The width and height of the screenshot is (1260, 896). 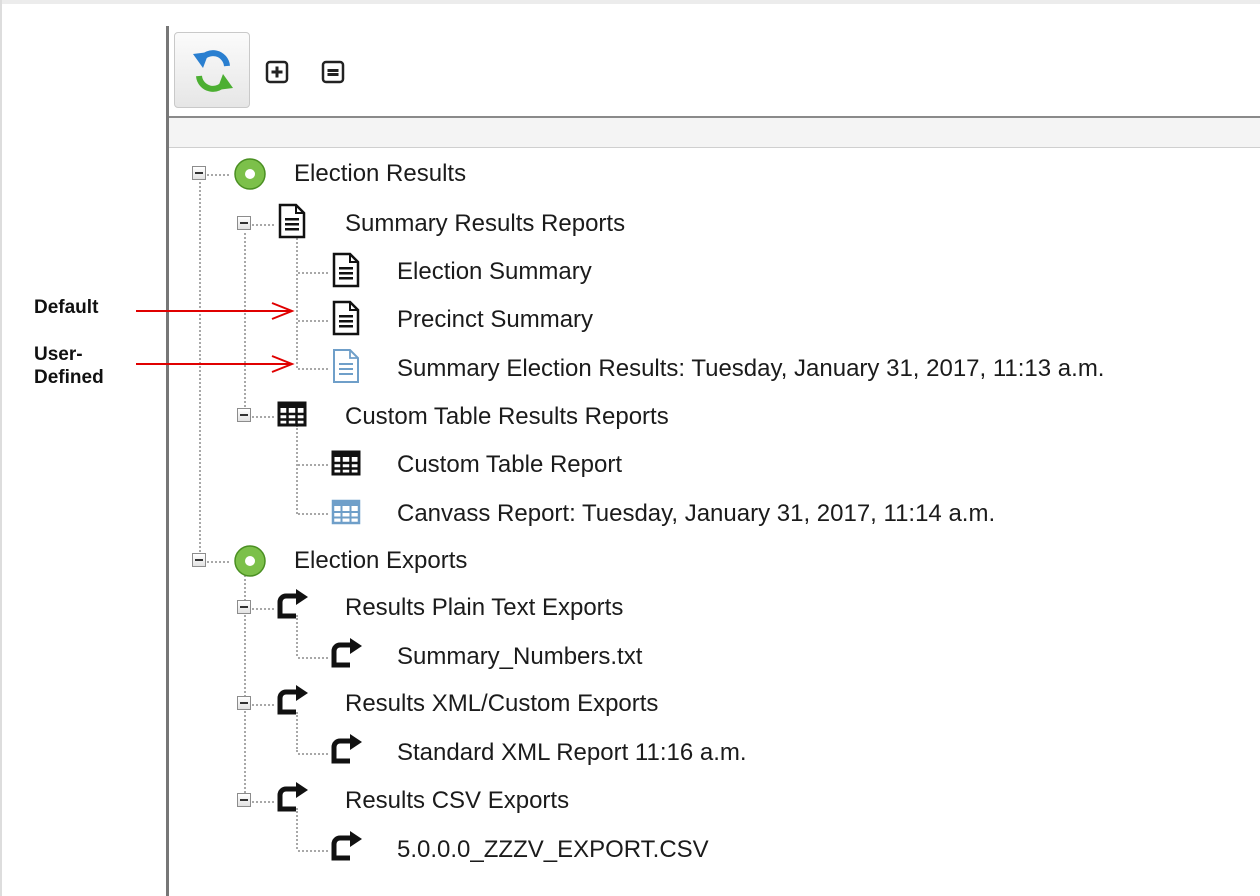 I want to click on collapse-toggle-table-reports, so click(x=244, y=415).